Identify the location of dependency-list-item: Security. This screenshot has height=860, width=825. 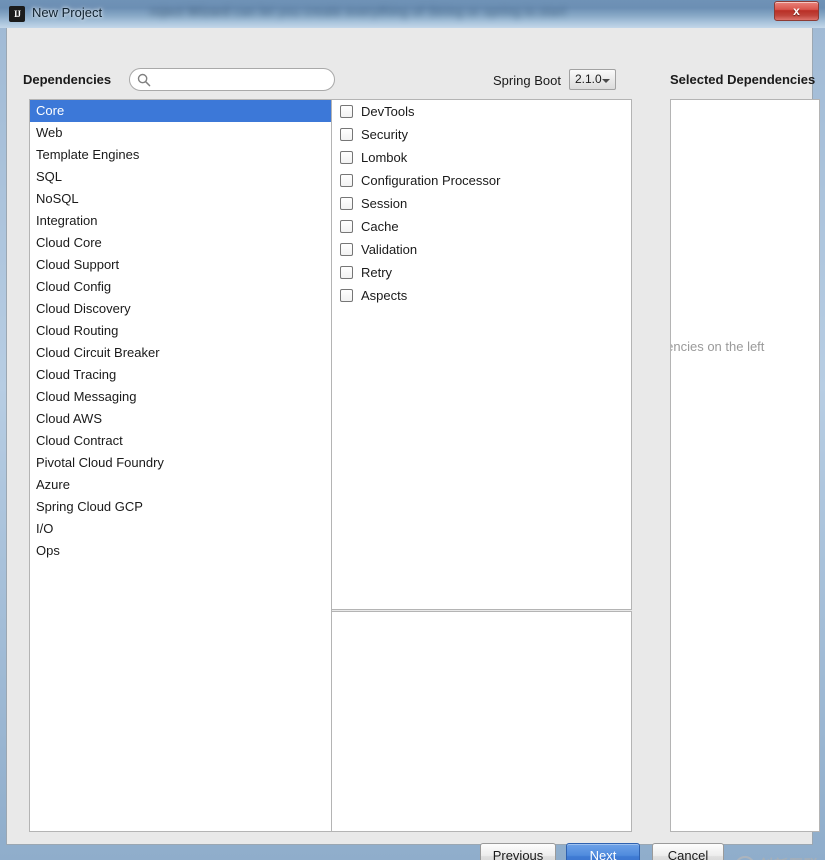
(481, 134).